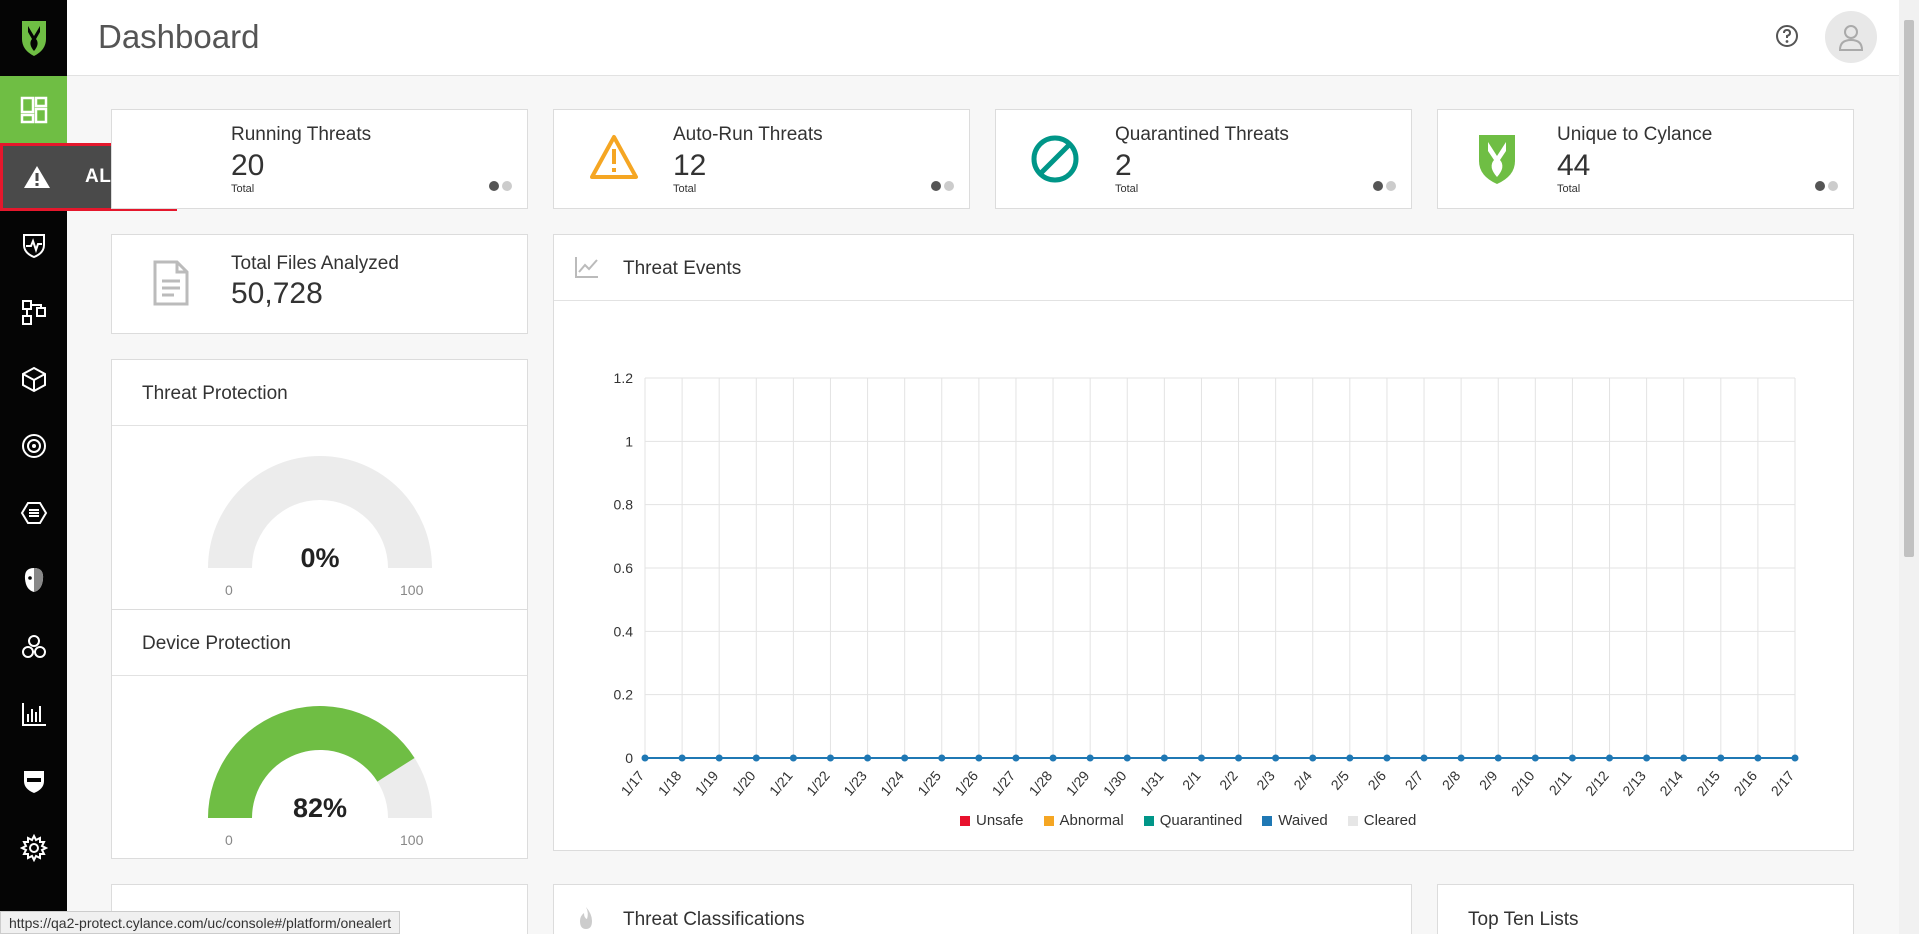 The height and width of the screenshot is (934, 1919). What do you see at coordinates (1597, 782) in the screenshot?
I see `x-tick-label: 2/12` at bounding box center [1597, 782].